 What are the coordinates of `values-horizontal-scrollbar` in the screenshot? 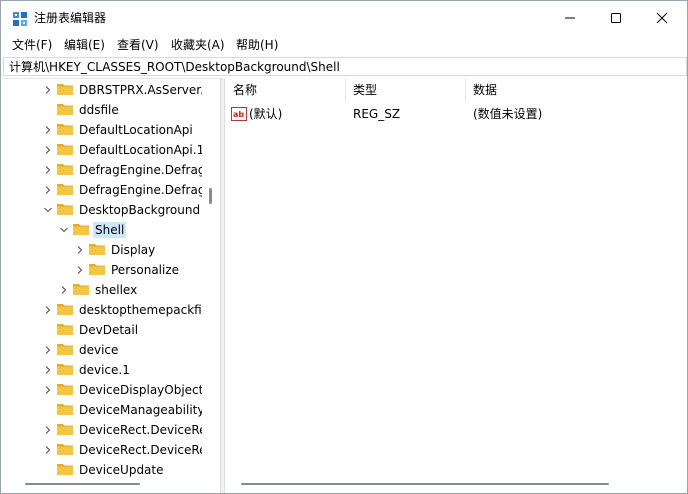 It's located at (456, 484).